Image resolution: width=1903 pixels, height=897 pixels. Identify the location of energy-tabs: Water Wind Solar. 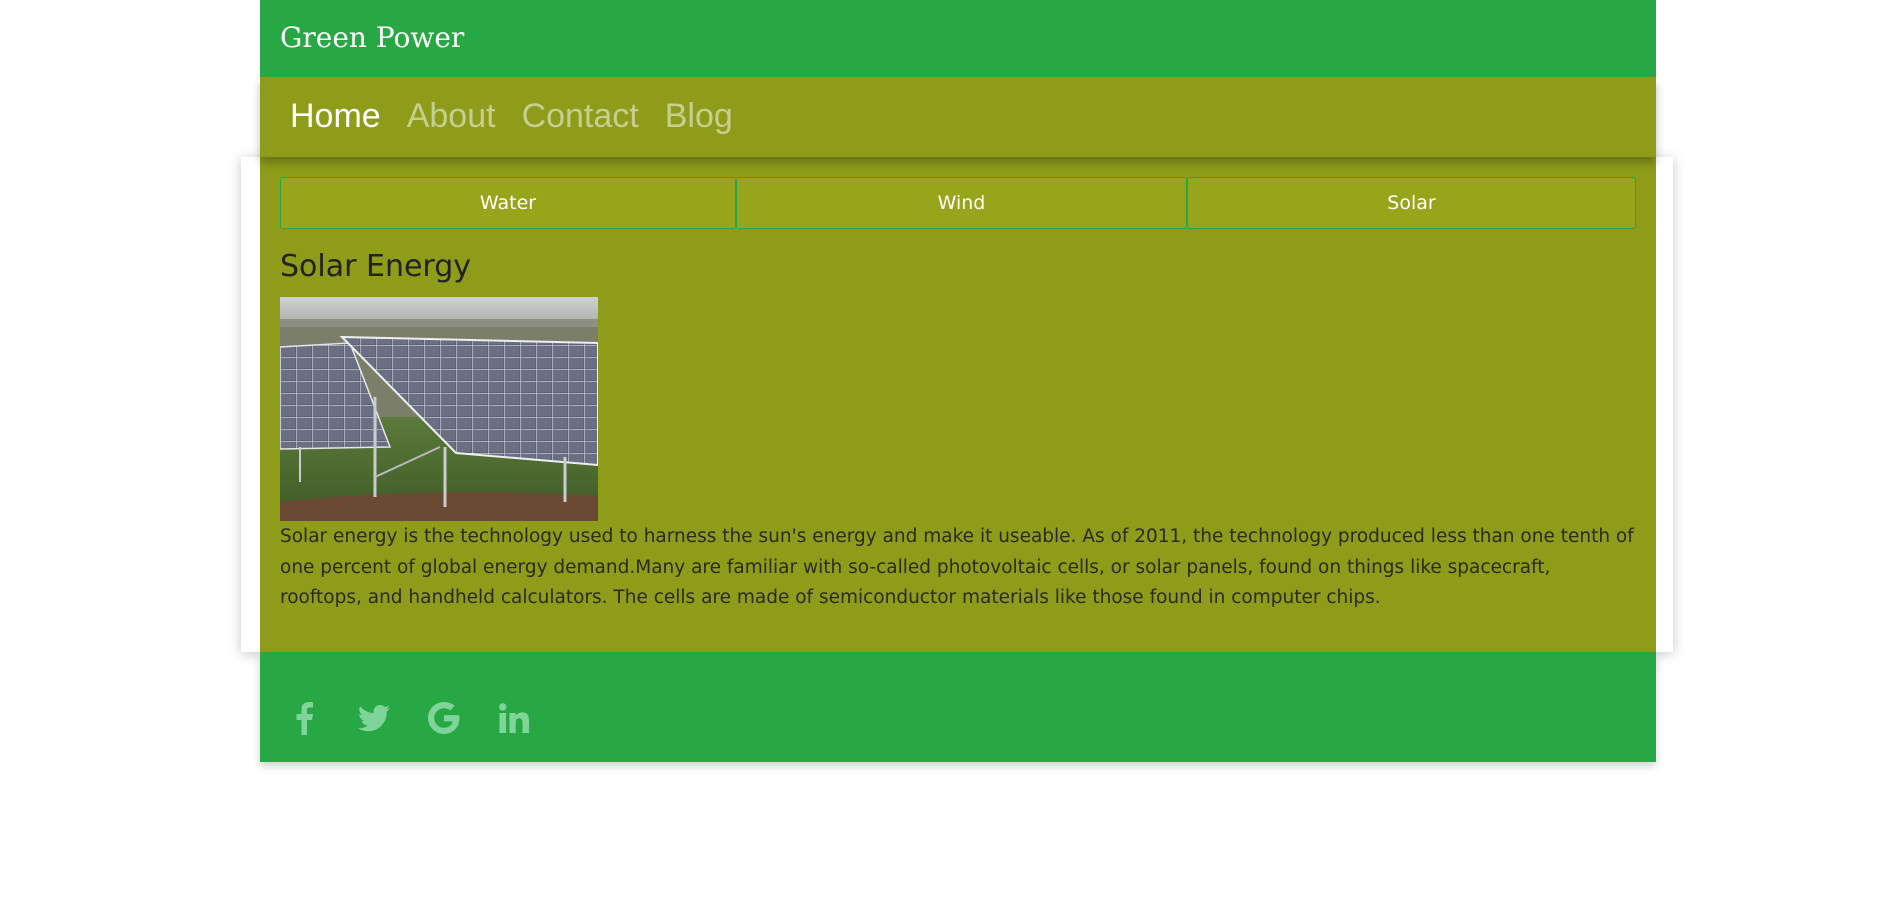
(958, 203).